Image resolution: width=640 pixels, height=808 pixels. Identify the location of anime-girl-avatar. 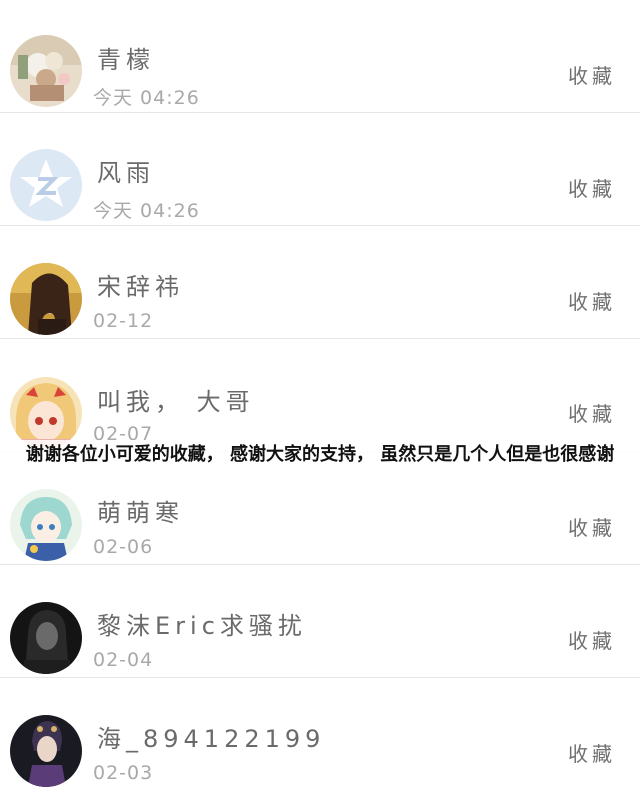
(46, 413).